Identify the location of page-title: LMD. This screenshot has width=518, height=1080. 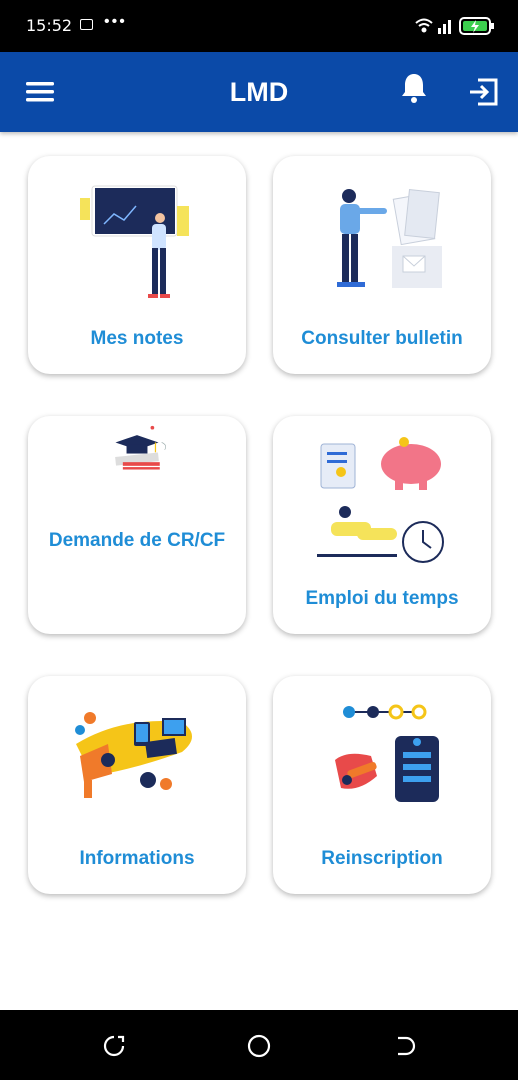
(259, 92).